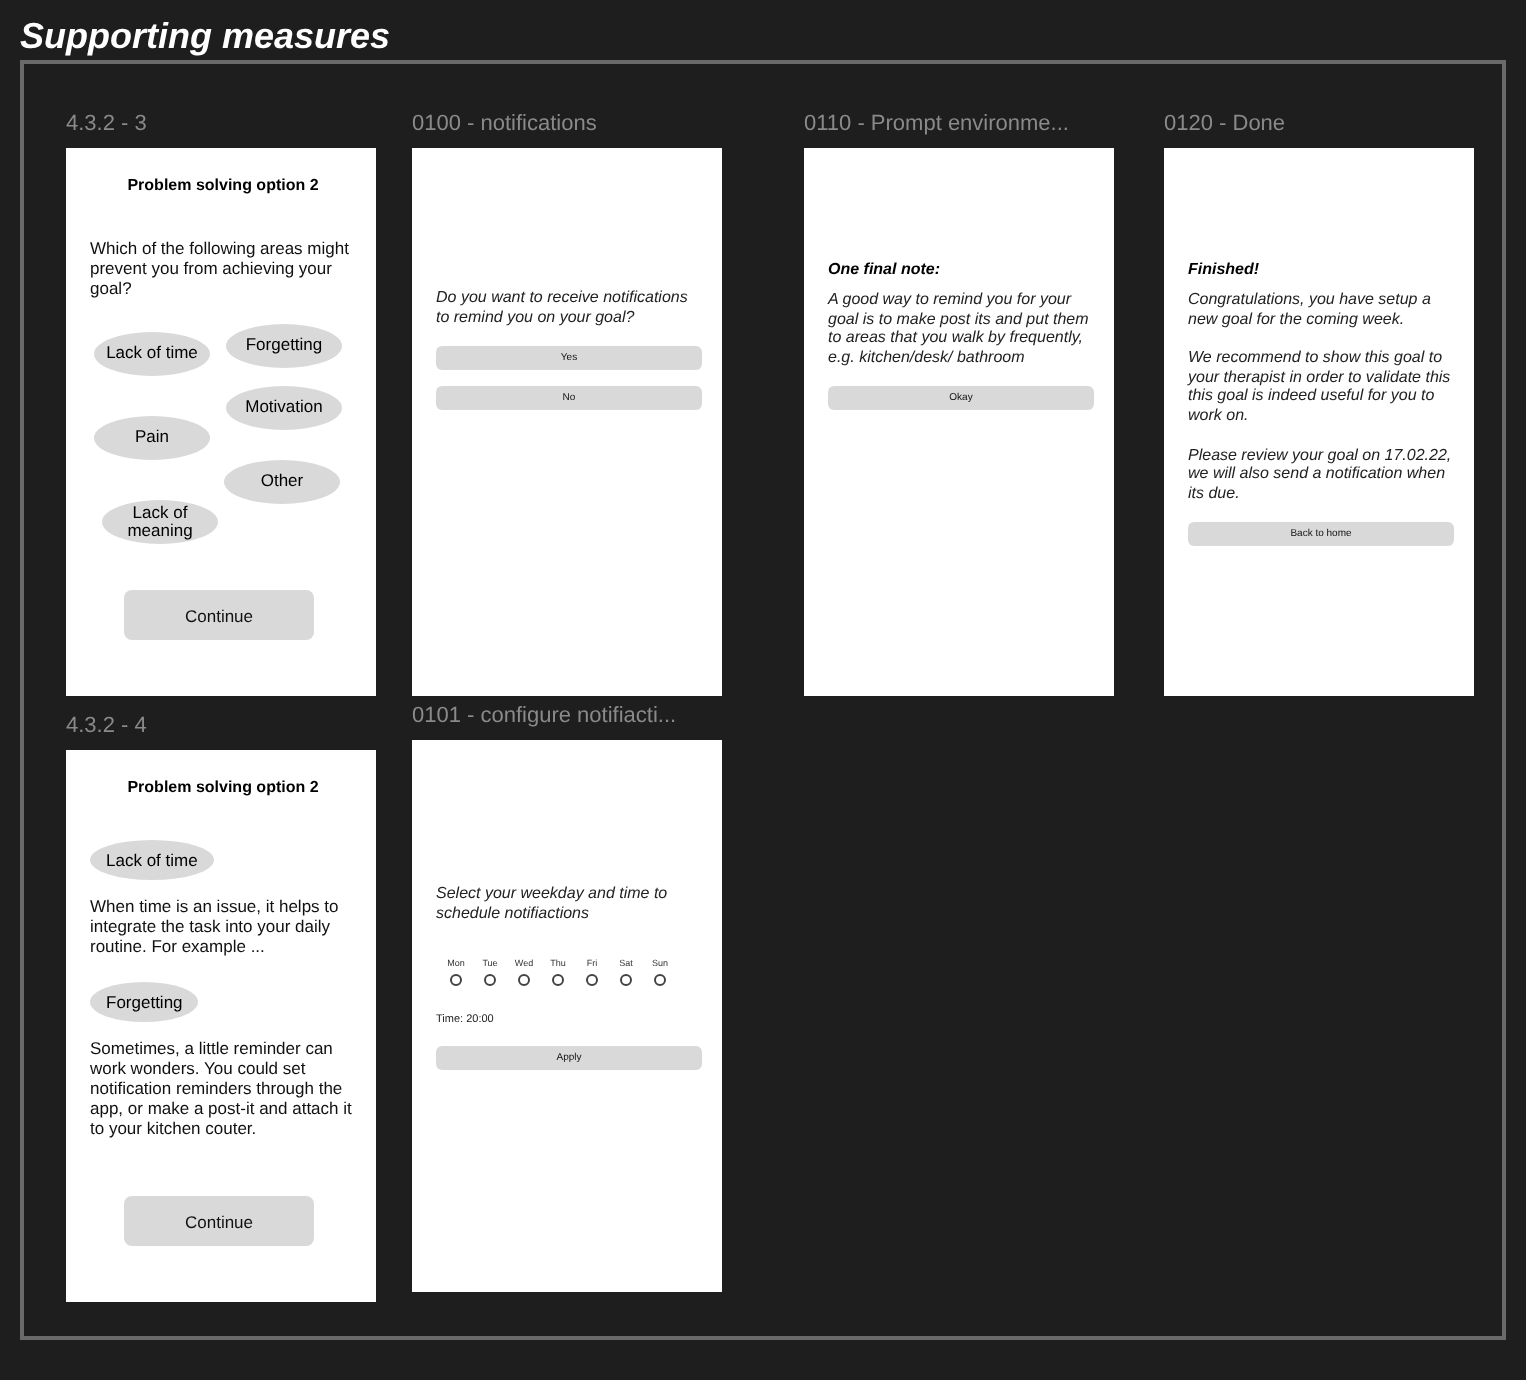  What do you see at coordinates (106, 728) in the screenshot?
I see `frame-label: 4.3.2 - 4` at bounding box center [106, 728].